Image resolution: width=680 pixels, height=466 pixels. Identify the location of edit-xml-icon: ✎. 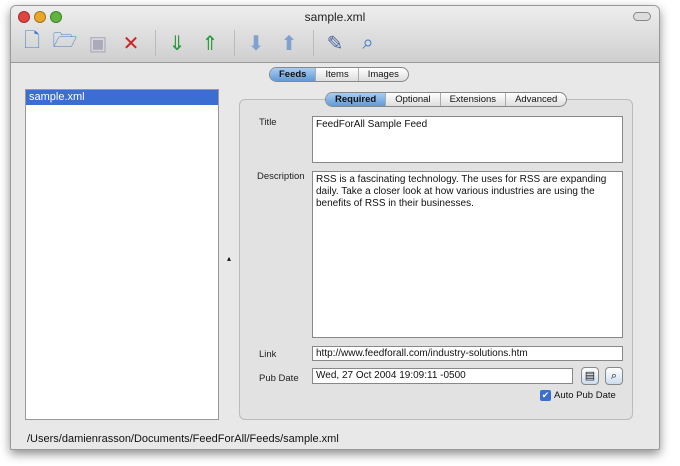
(335, 43).